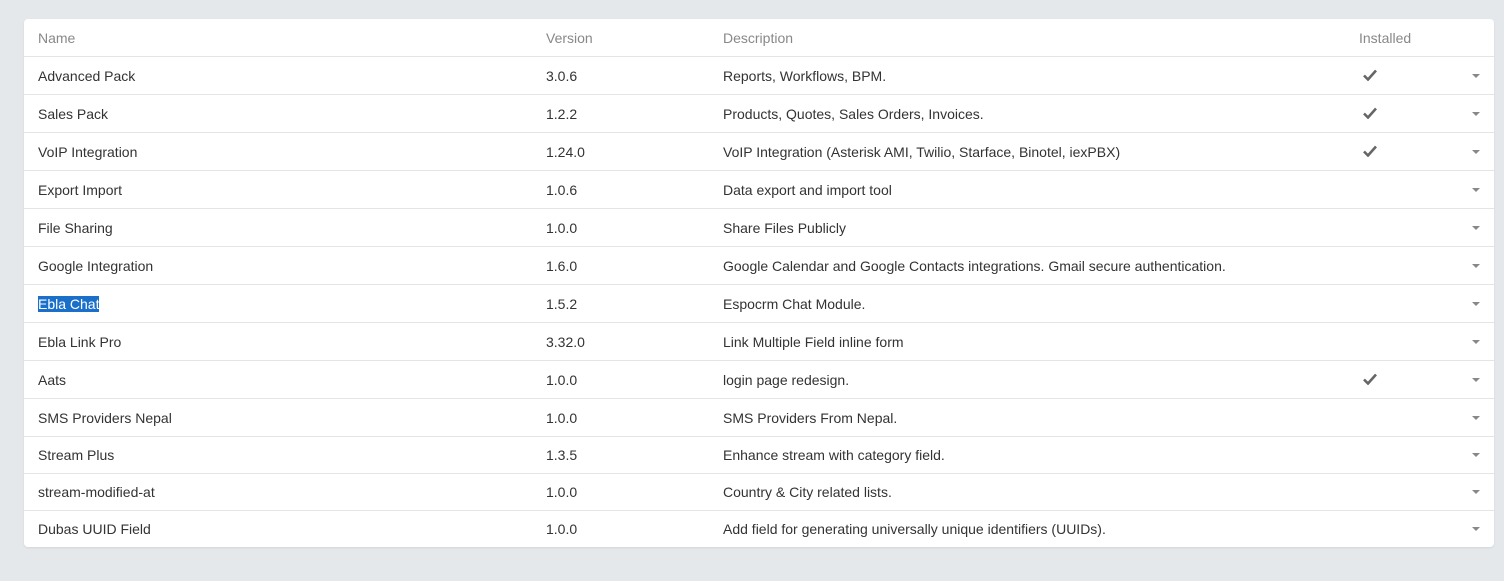  I want to click on column-header-version: Version, so click(634, 38).